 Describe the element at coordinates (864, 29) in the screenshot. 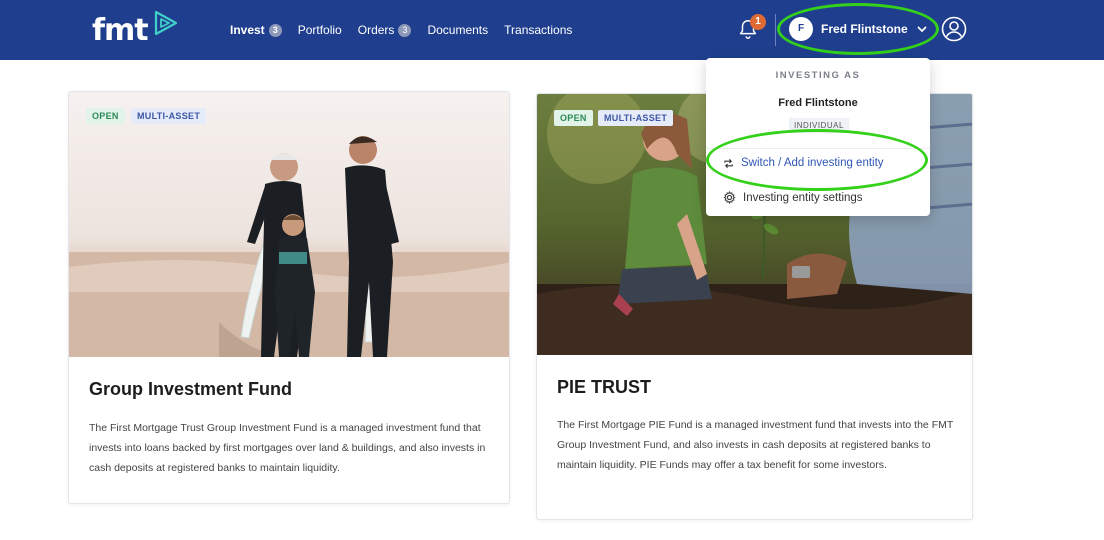

I see `user-name: Fred Flintstone` at that location.